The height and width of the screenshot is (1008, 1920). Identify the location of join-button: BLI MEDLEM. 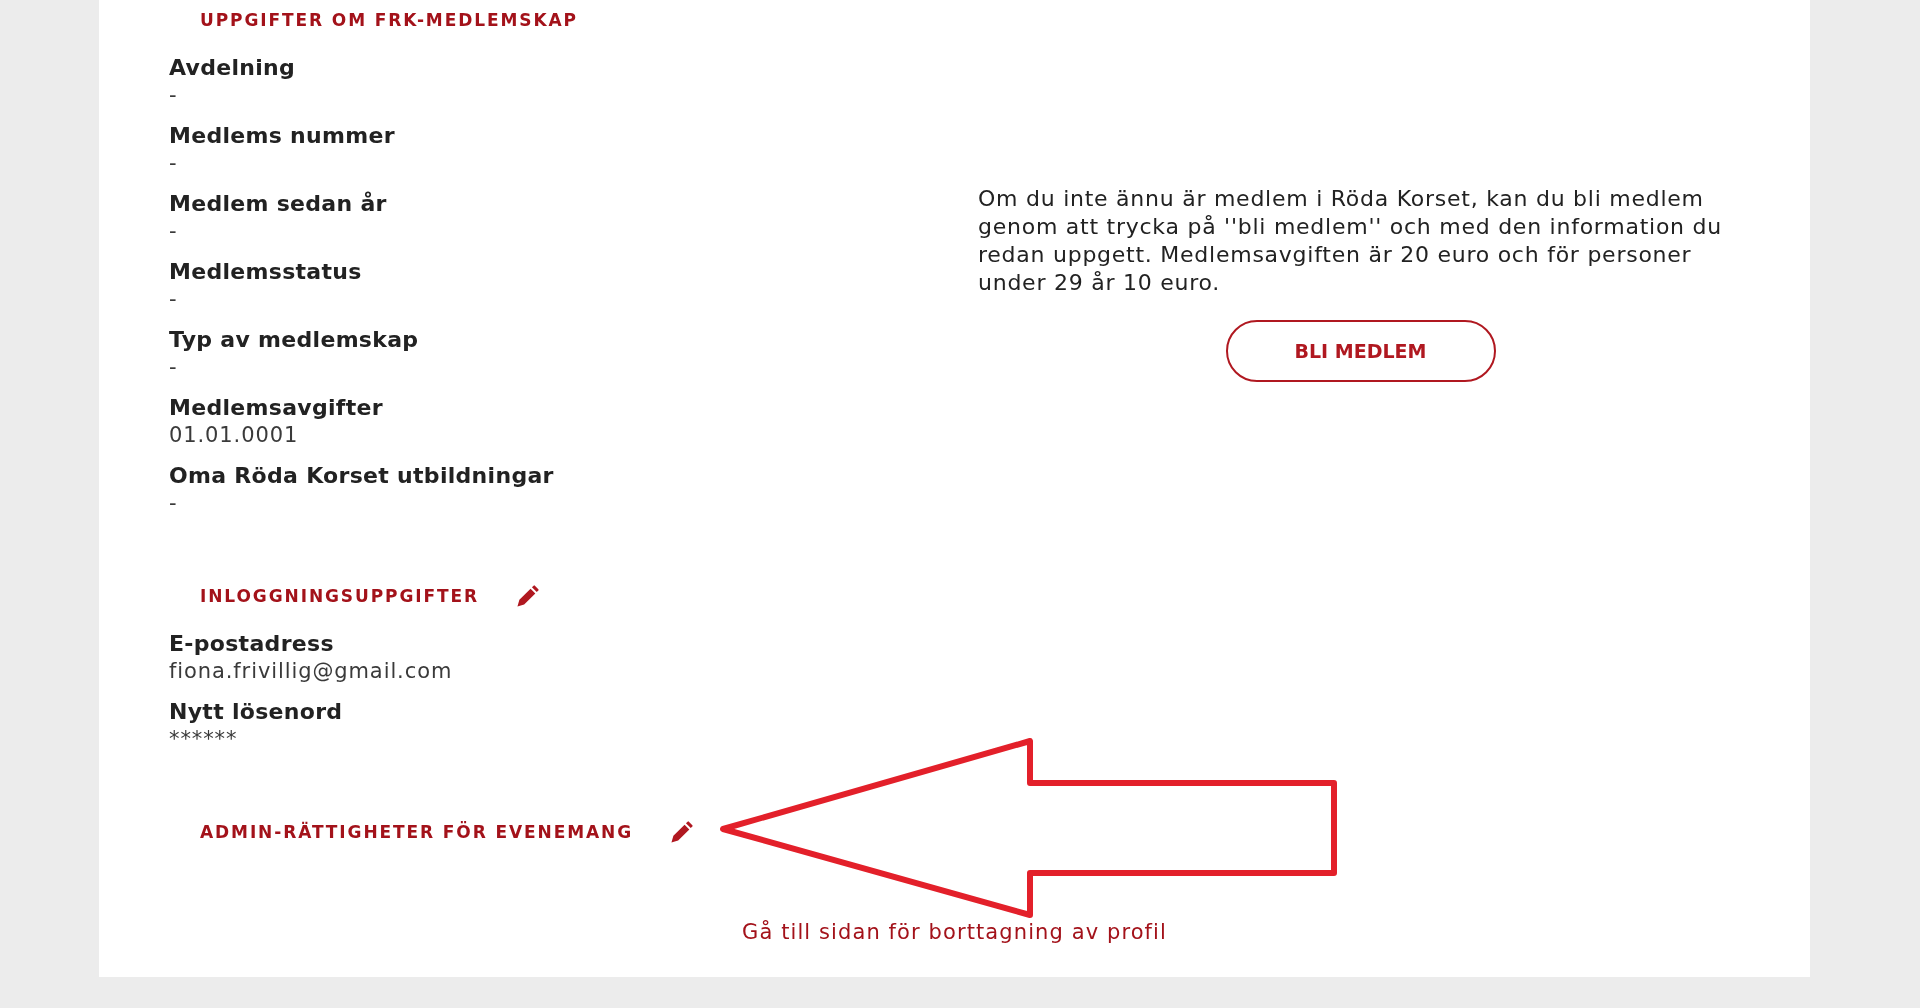
(1360, 351).